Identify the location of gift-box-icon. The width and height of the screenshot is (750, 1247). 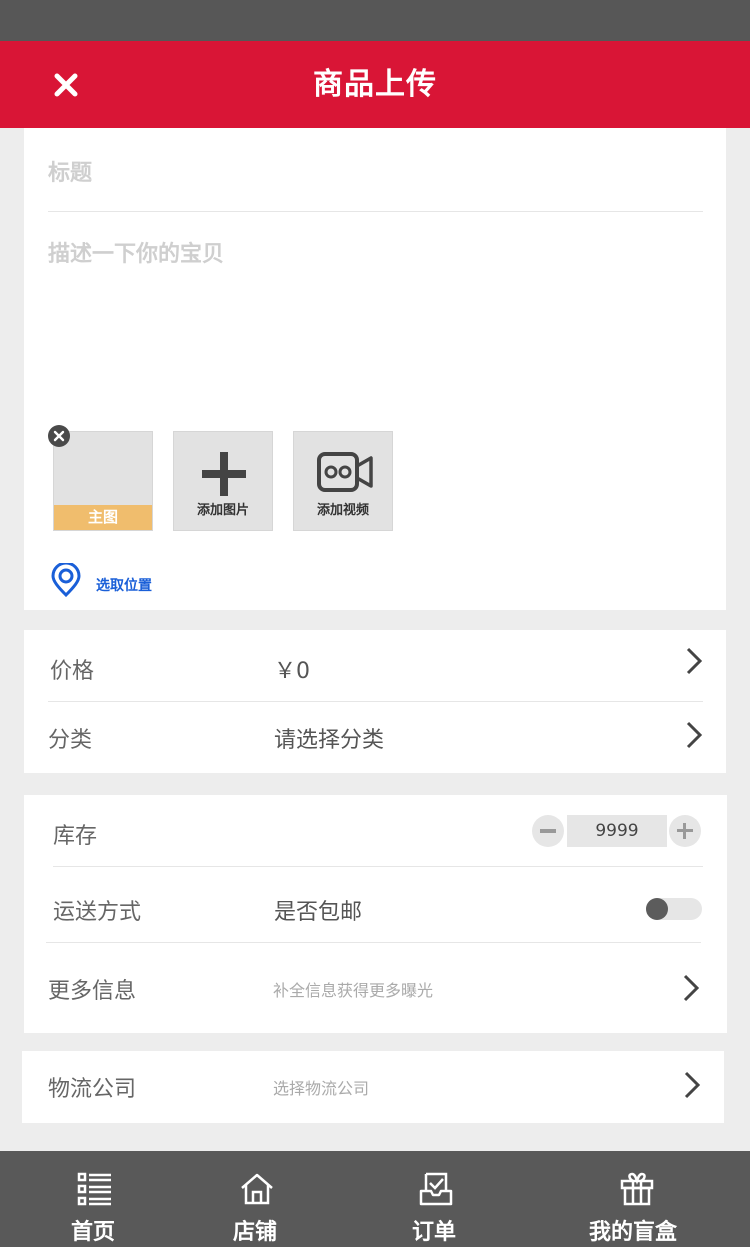
(637, 1189).